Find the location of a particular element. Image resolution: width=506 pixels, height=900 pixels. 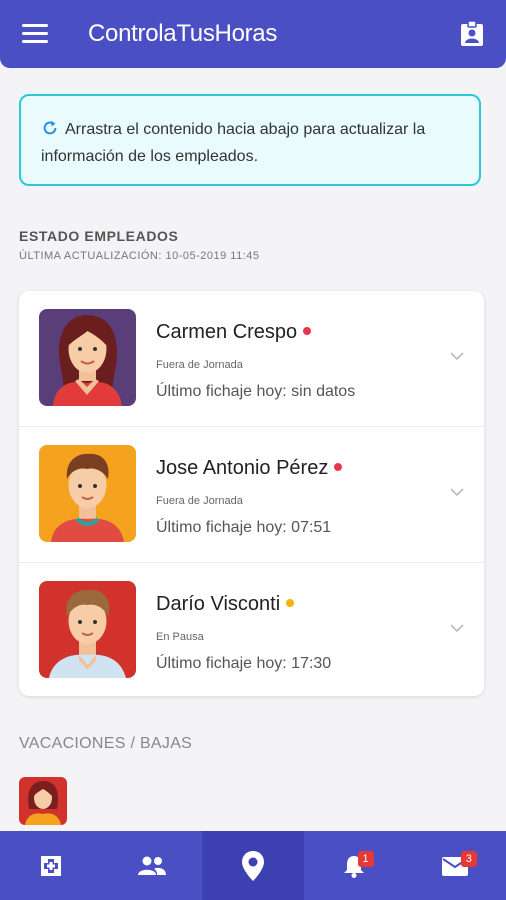

bottom-tab-bar: 1 3 is located at coordinates (253, 865).